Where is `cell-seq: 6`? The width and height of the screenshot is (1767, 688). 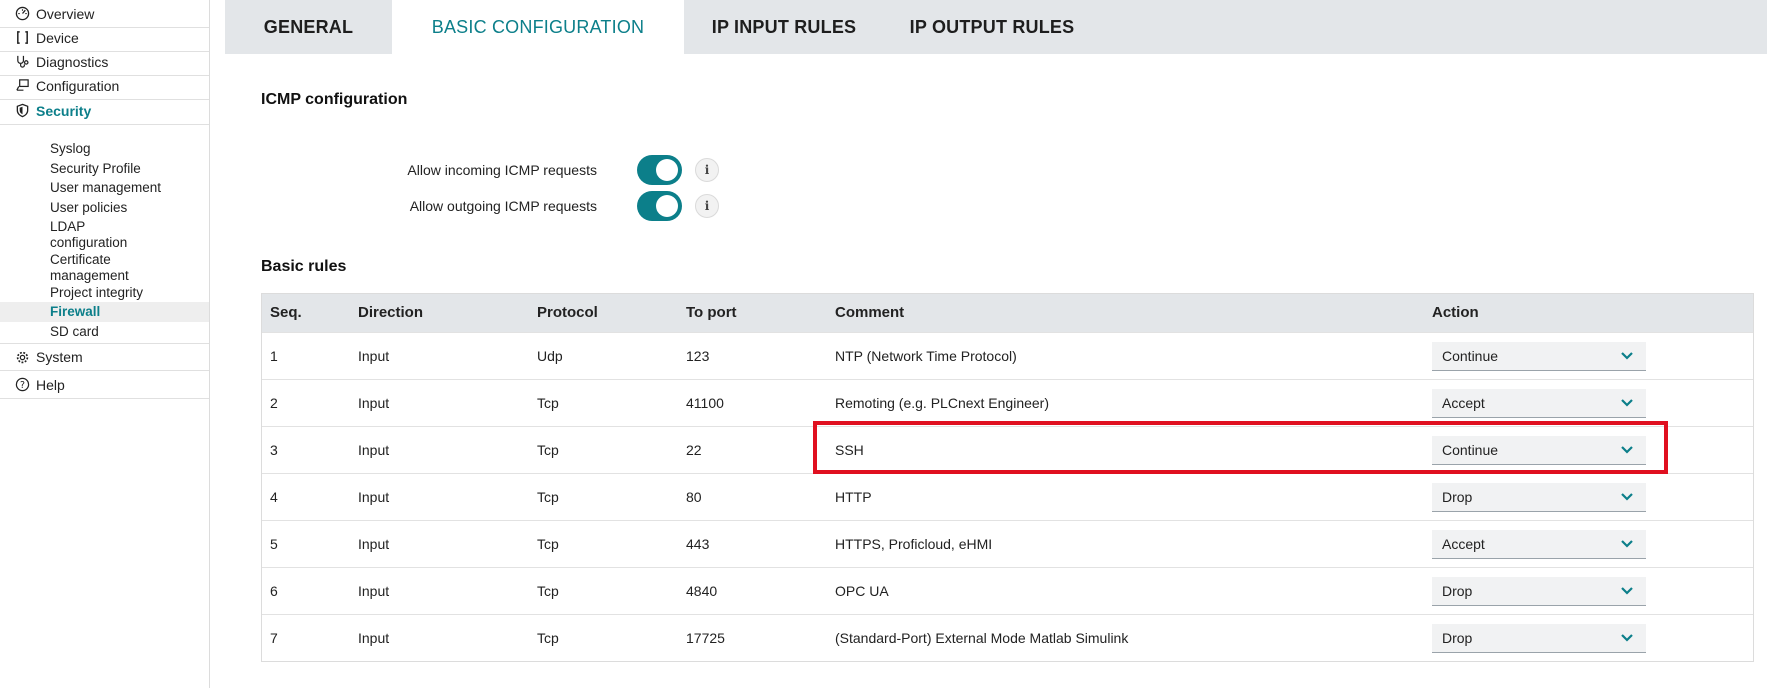
cell-seq: 6 is located at coordinates (274, 591).